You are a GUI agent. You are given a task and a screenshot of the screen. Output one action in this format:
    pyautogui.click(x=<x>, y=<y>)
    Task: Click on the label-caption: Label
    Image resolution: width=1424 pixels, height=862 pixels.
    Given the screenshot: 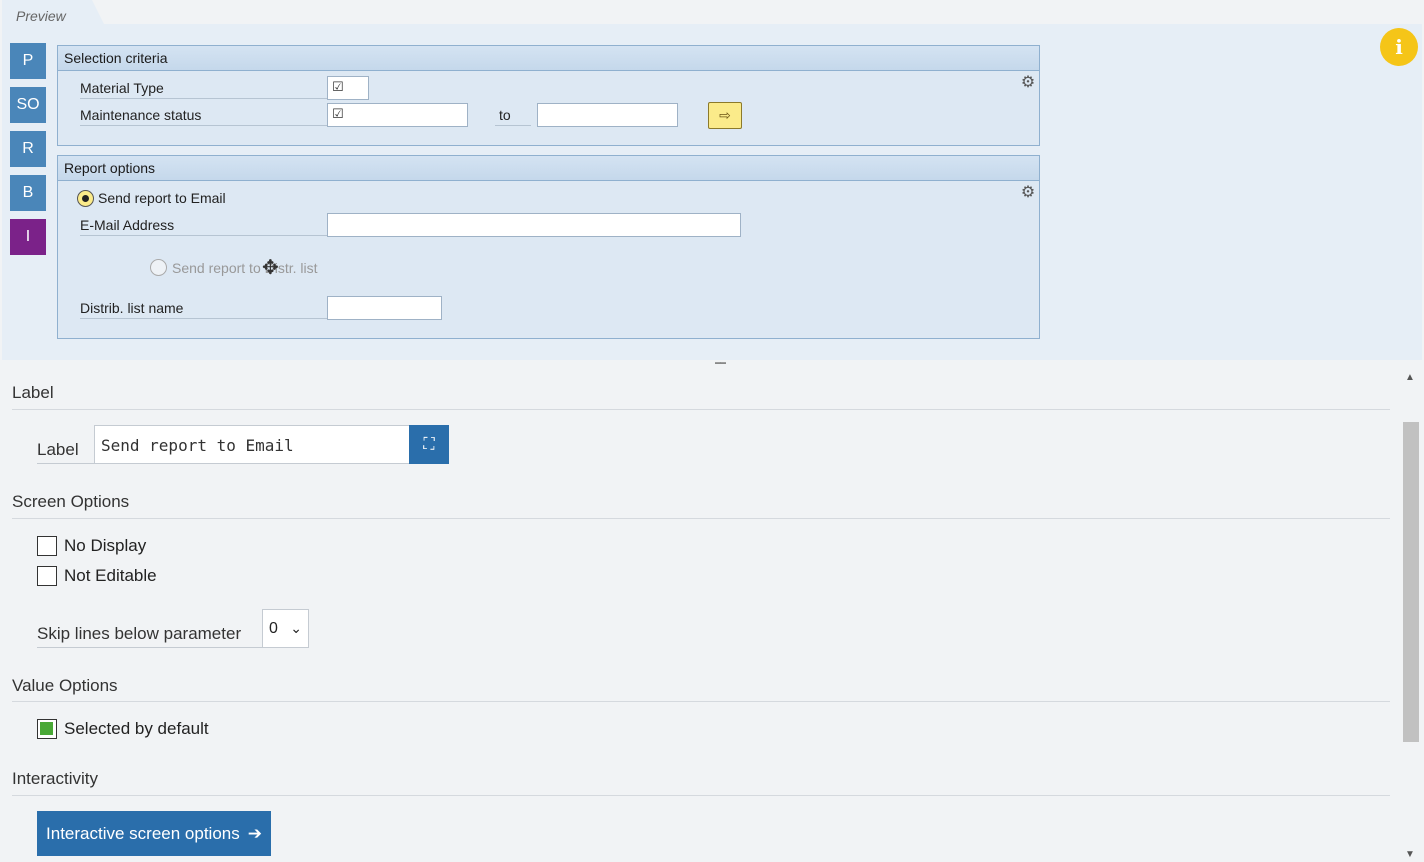 What is the action you would take?
    pyautogui.click(x=66, y=451)
    